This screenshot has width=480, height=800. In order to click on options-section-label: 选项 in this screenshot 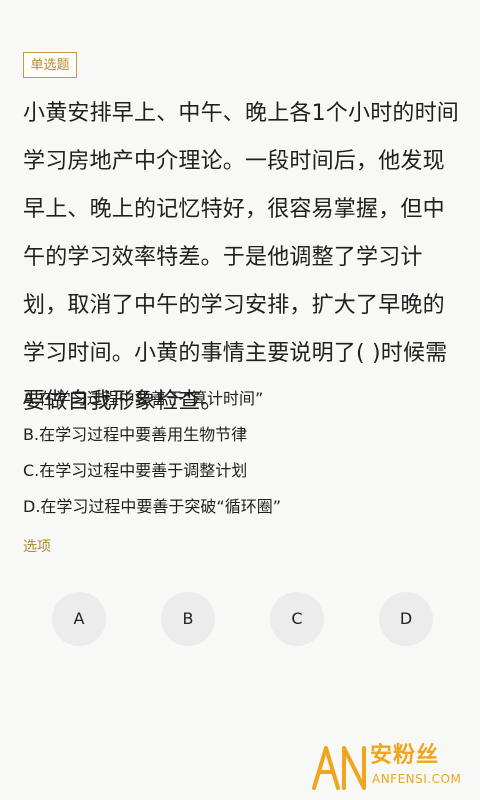, I will do `click(37, 547)`.